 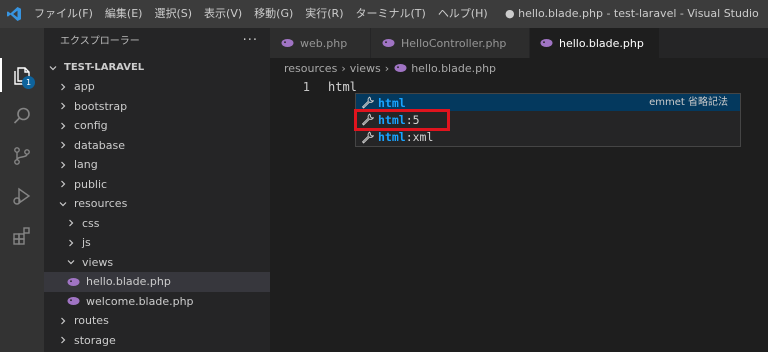 What do you see at coordinates (63, 14) in the screenshot?
I see `menu-item: ファイル(F)` at bounding box center [63, 14].